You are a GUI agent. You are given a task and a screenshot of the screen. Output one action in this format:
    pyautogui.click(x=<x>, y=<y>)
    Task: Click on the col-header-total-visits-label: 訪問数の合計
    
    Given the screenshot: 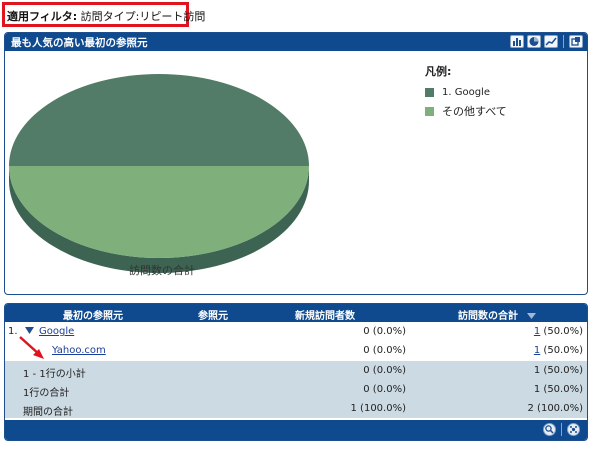 What is the action you would take?
    pyautogui.click(x=488, y=316)
    